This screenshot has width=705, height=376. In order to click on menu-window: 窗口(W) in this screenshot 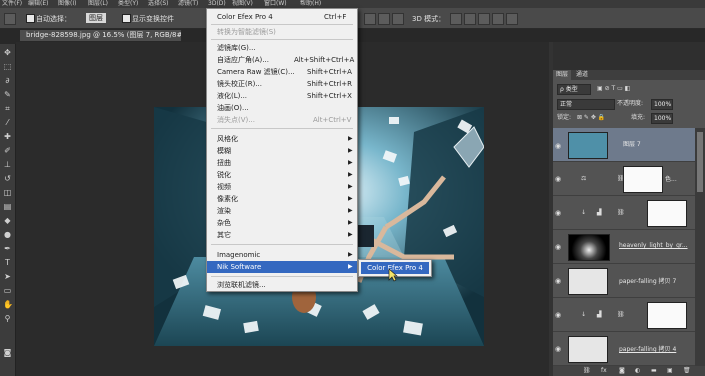, I will do `click(275, 4)`.